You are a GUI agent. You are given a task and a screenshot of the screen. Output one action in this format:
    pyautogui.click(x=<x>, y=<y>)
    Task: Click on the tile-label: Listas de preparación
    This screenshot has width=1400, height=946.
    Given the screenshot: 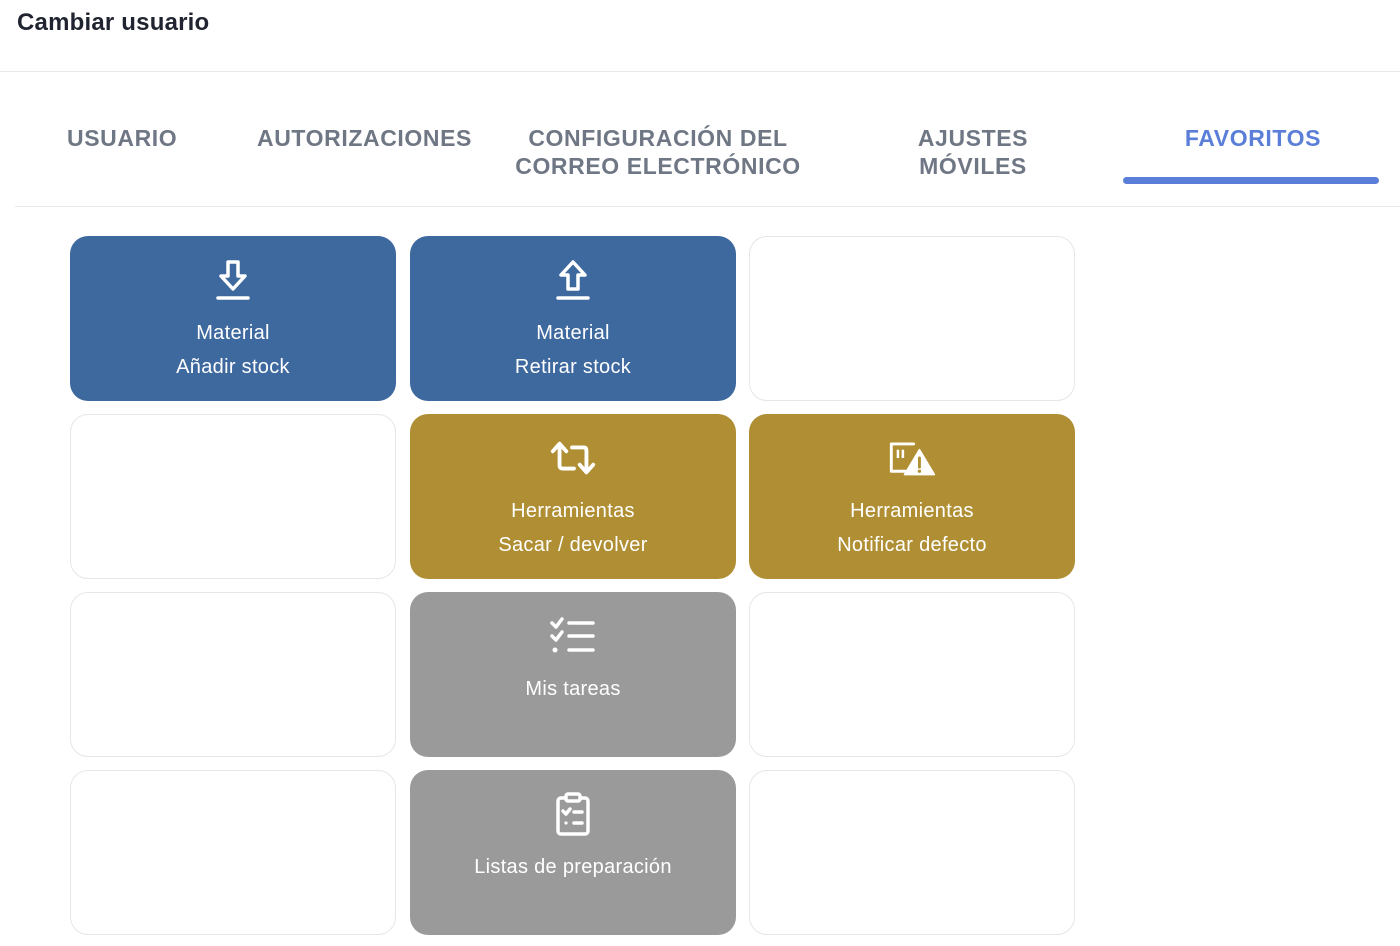 What is the action you would take?
    pyautogui.click(x=573, y=867)
    